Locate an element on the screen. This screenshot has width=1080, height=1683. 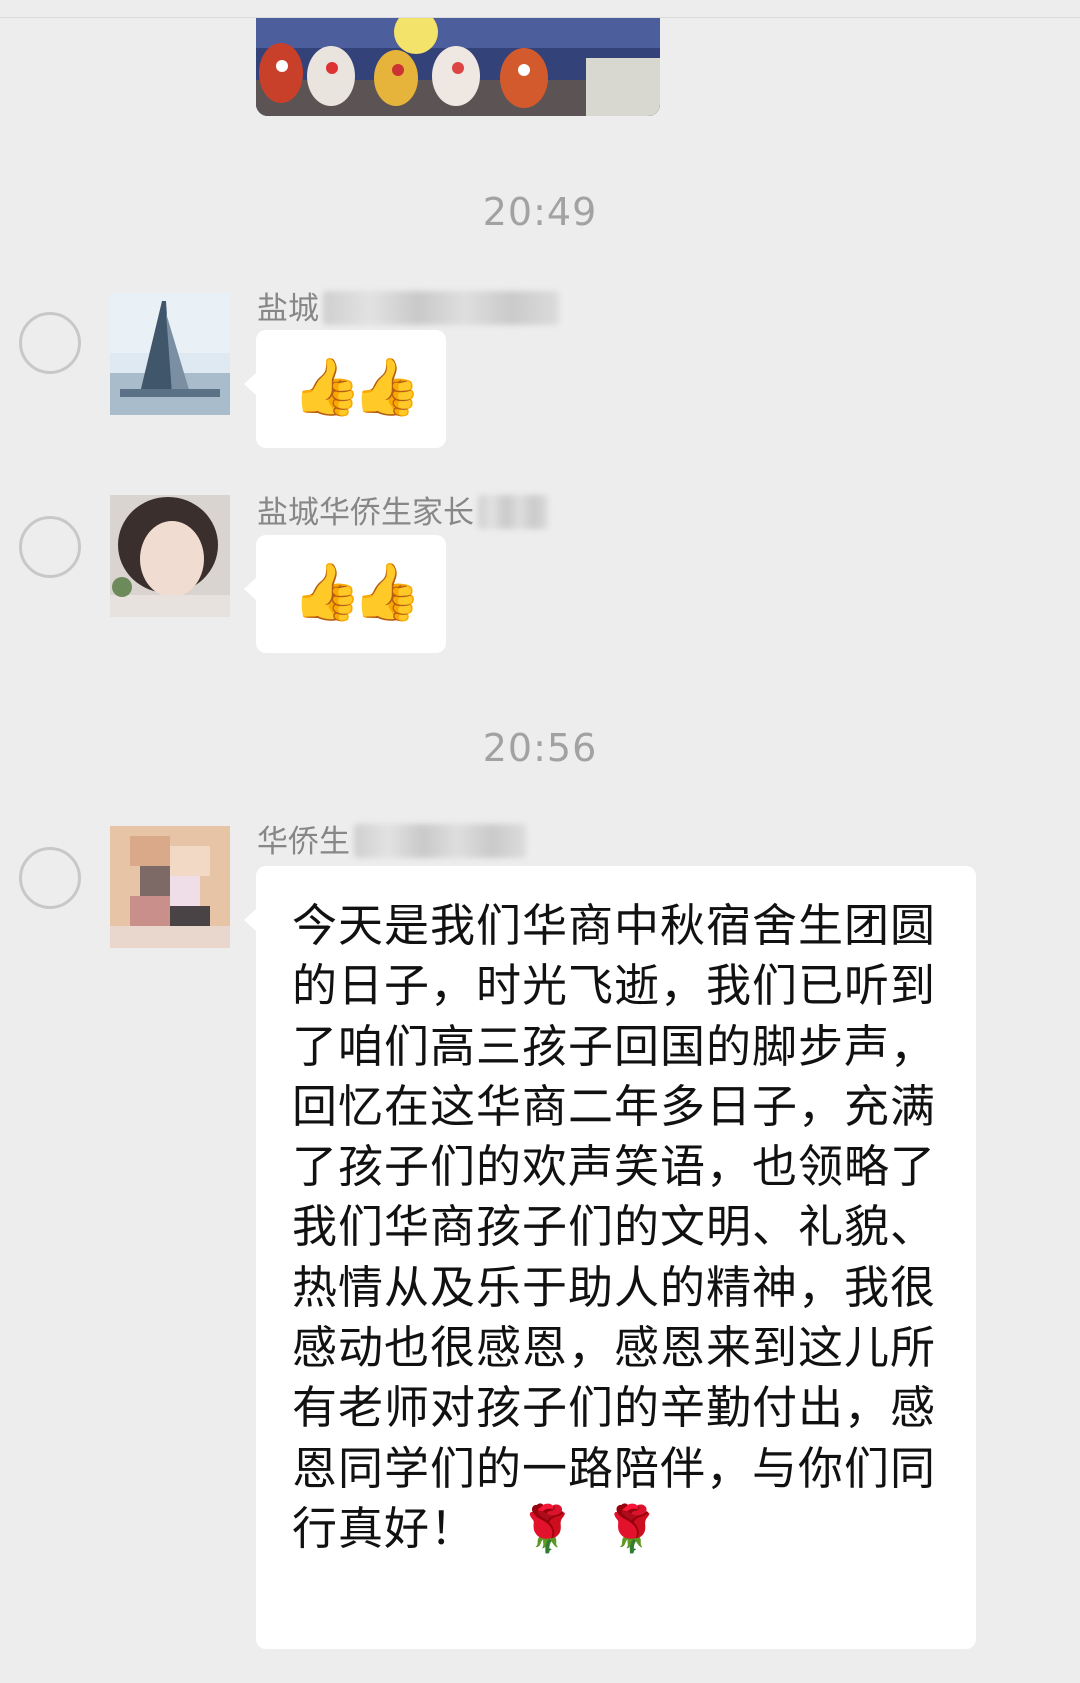
sender-name: 盐城华侨生家长 is located at coordinates (402, 509).